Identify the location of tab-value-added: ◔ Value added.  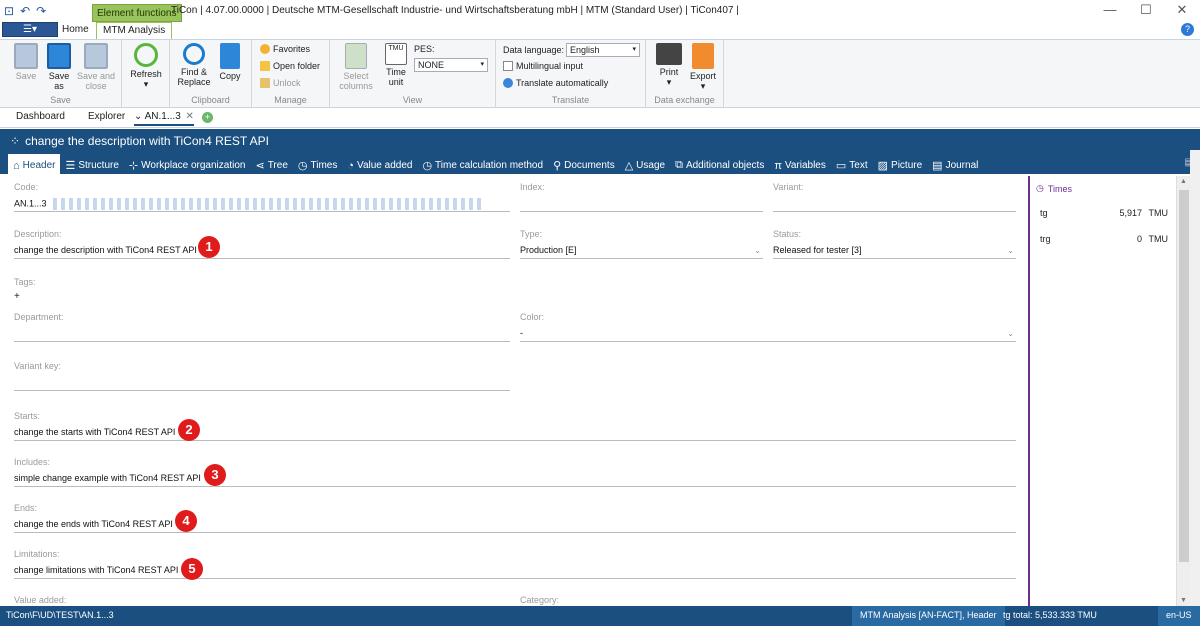
(379, 164).